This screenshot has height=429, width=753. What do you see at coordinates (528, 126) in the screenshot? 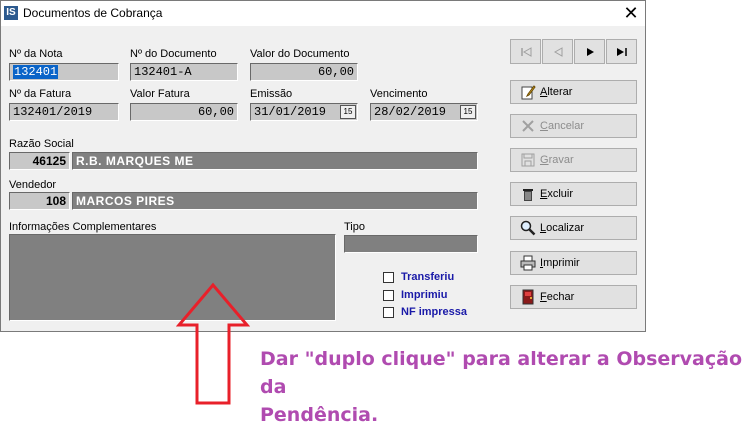
I see `cancel-icon` at bounding box center [528, 126].